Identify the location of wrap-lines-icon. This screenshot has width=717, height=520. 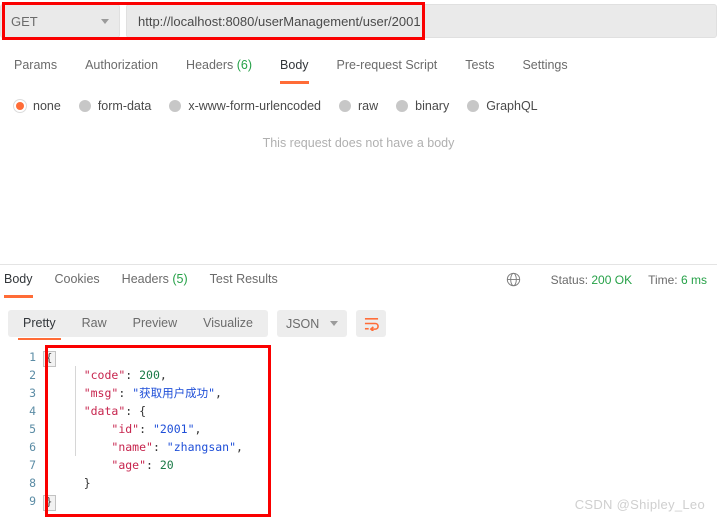
(371, 324).